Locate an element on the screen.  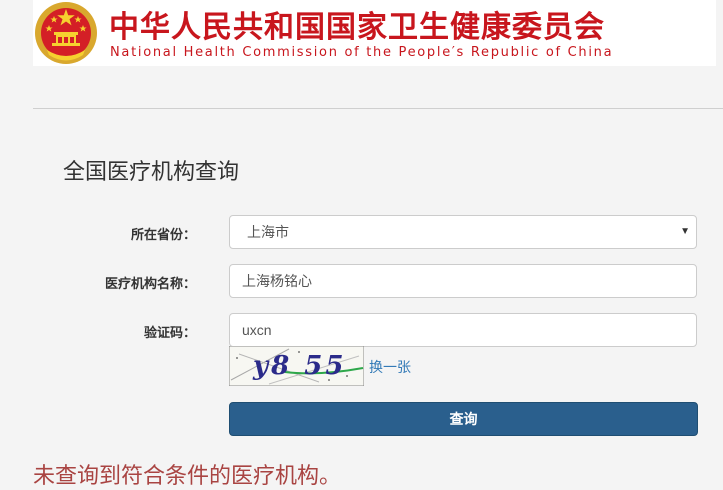
result-message: 未查询到符合条件的医疗机构。 is located at coordinates (187, 475).